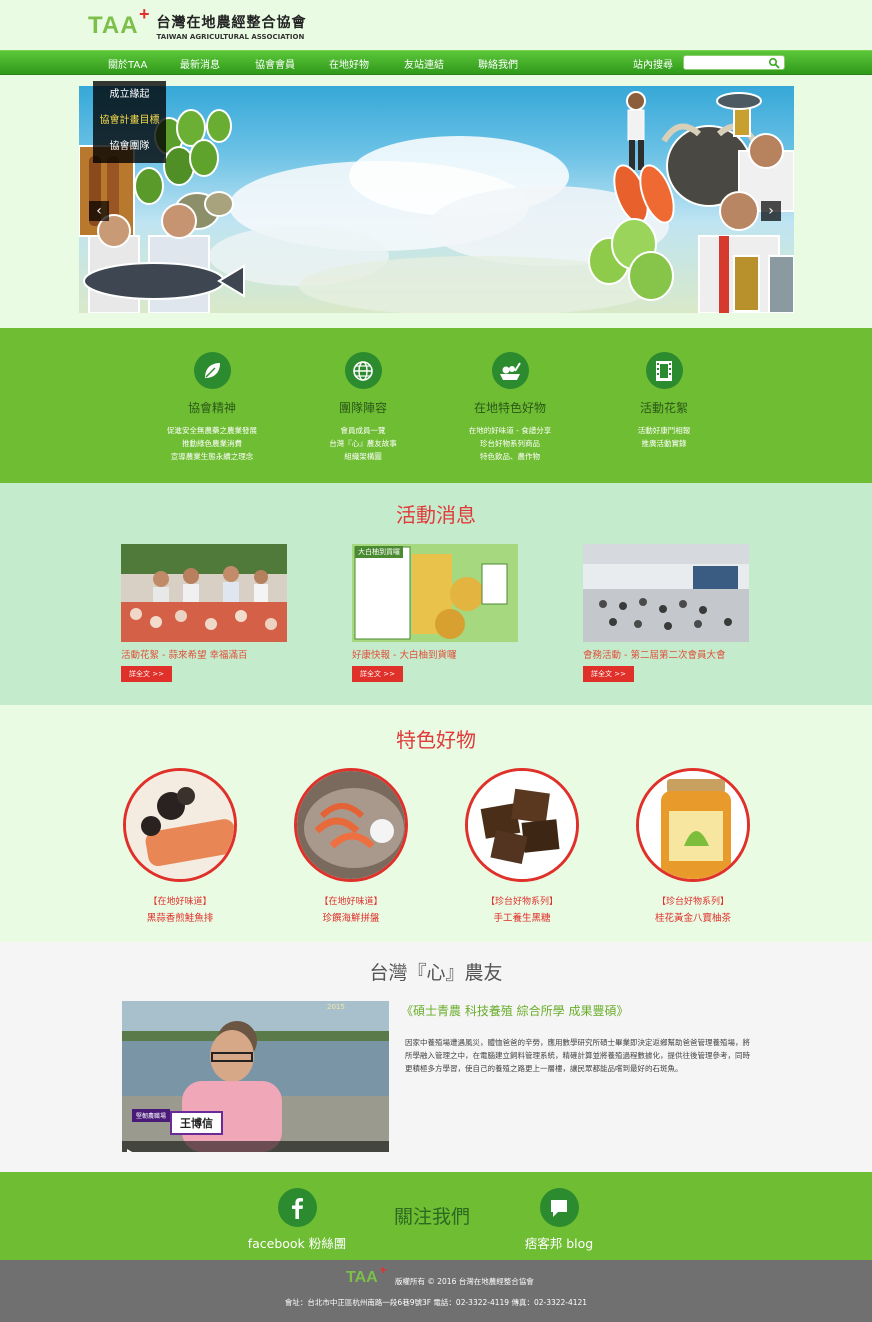 The width and height of the screenshot is (872, 1322). What do you see at coordinates (230, 36) in the screenshot?
I see `org-name-en: TAIWAN AGRICULTURAL ASSOCIATION` at bounding box center [230, 36].